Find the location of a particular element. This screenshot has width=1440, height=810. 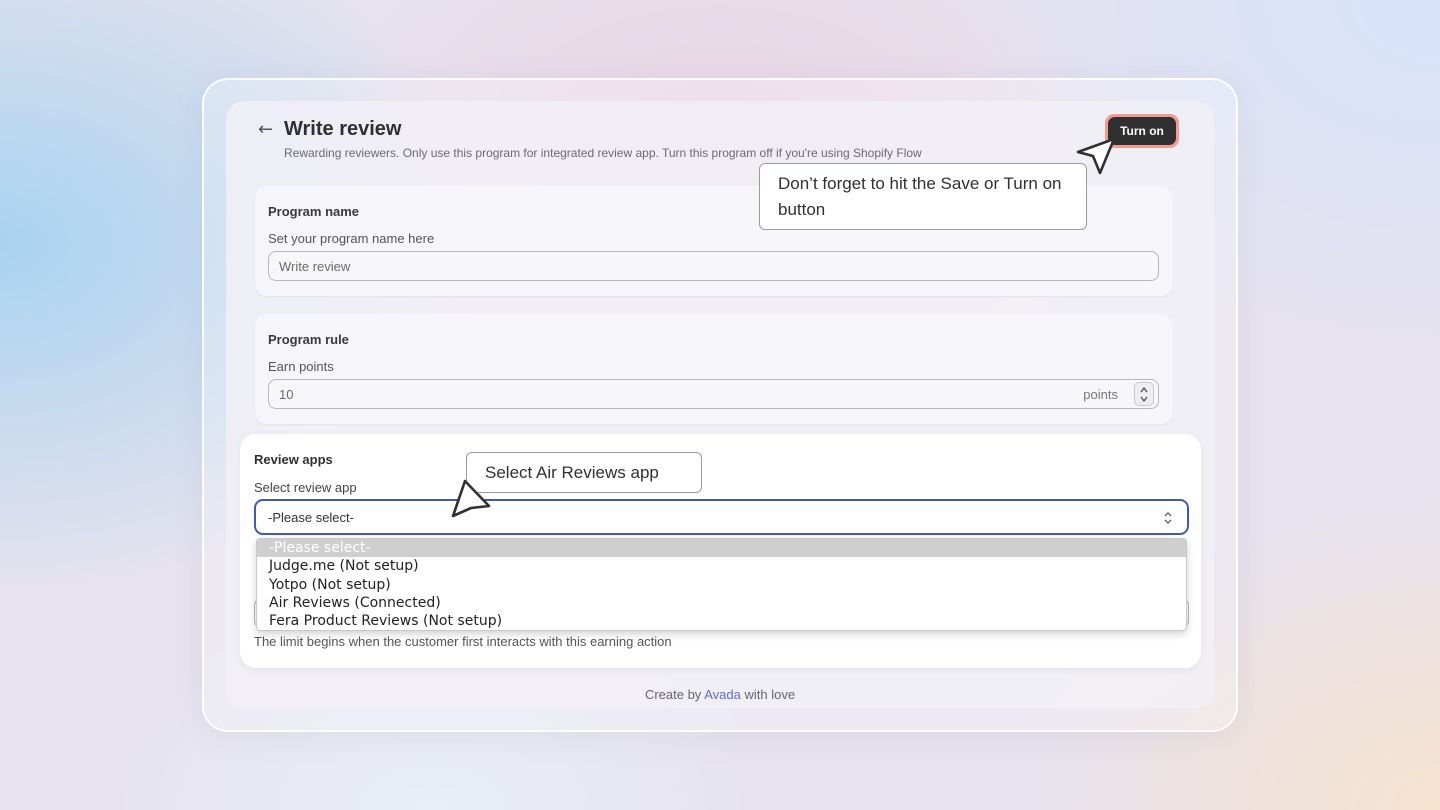

review-app-selected-value: -Please select- is located at coordinates (311, 517).